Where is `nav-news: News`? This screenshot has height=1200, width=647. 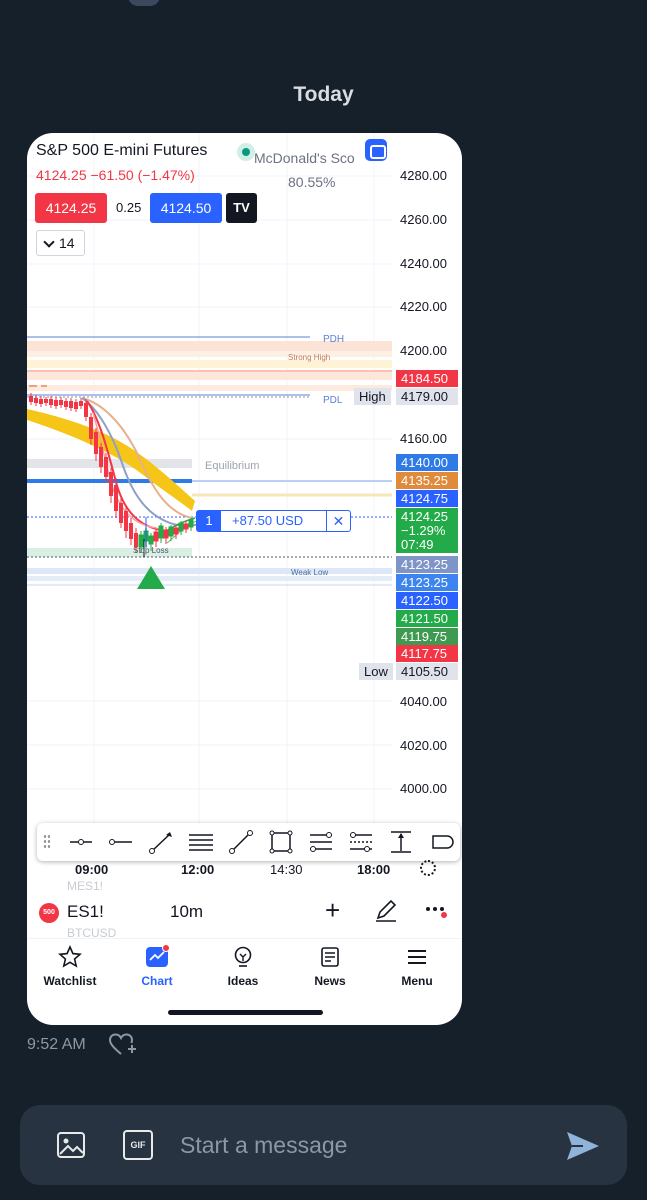
nav-news: News is located at coordinates (330, 966).